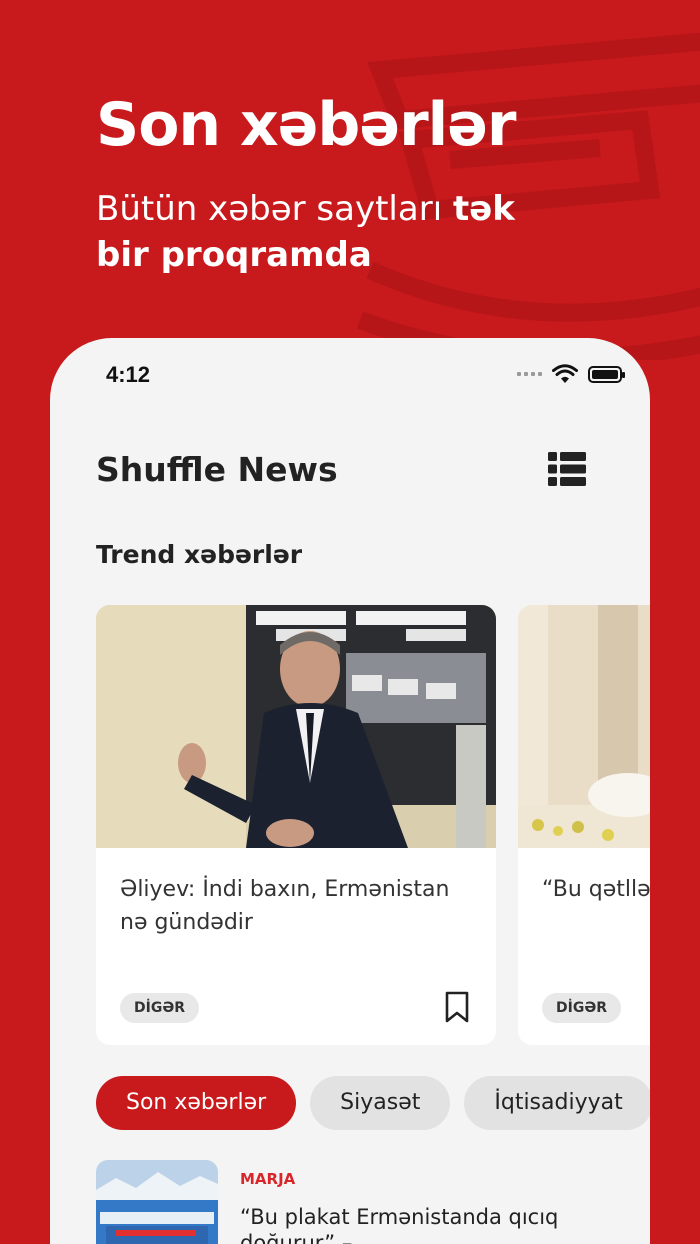  I want to click on trending-card: “Bu qətlləri qazandırmaq DİGƏR, so click(584, 825).